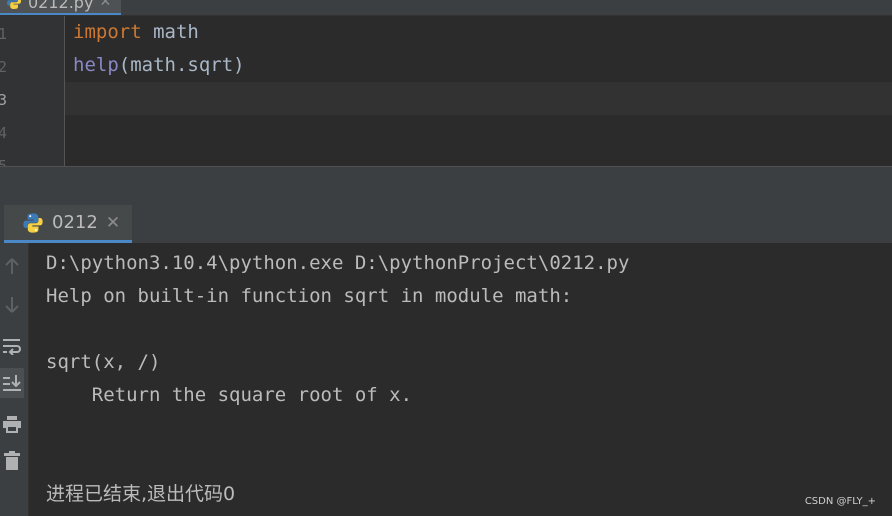 The image size is (892, 516). I want to click on process-exit-message: 进程已结束,退出代码0, so click(141, 494).